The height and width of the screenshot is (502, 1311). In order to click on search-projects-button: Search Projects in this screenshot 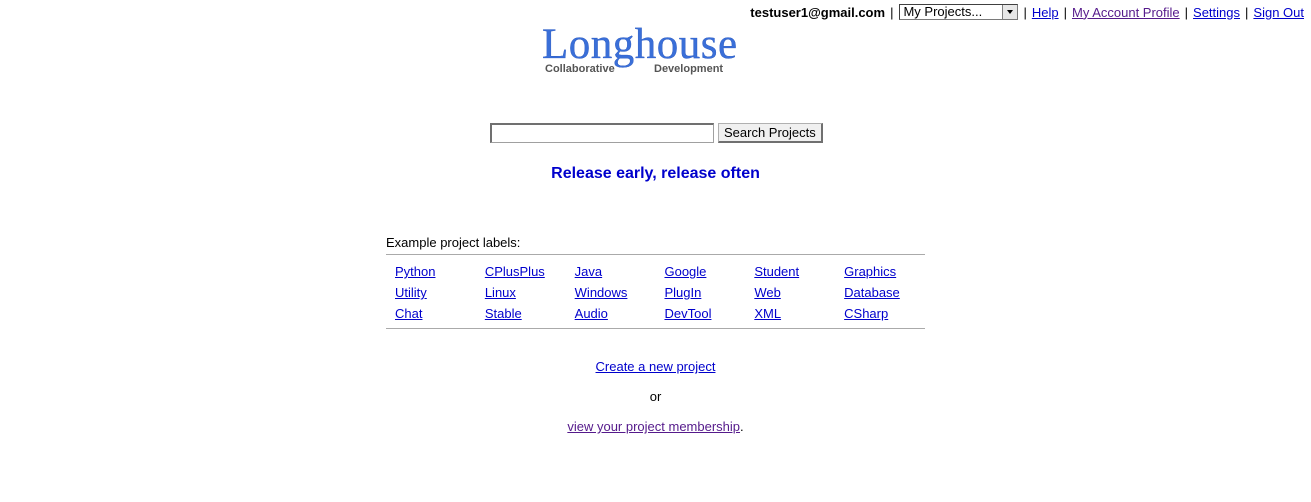, I will do `click(770, 133)`.